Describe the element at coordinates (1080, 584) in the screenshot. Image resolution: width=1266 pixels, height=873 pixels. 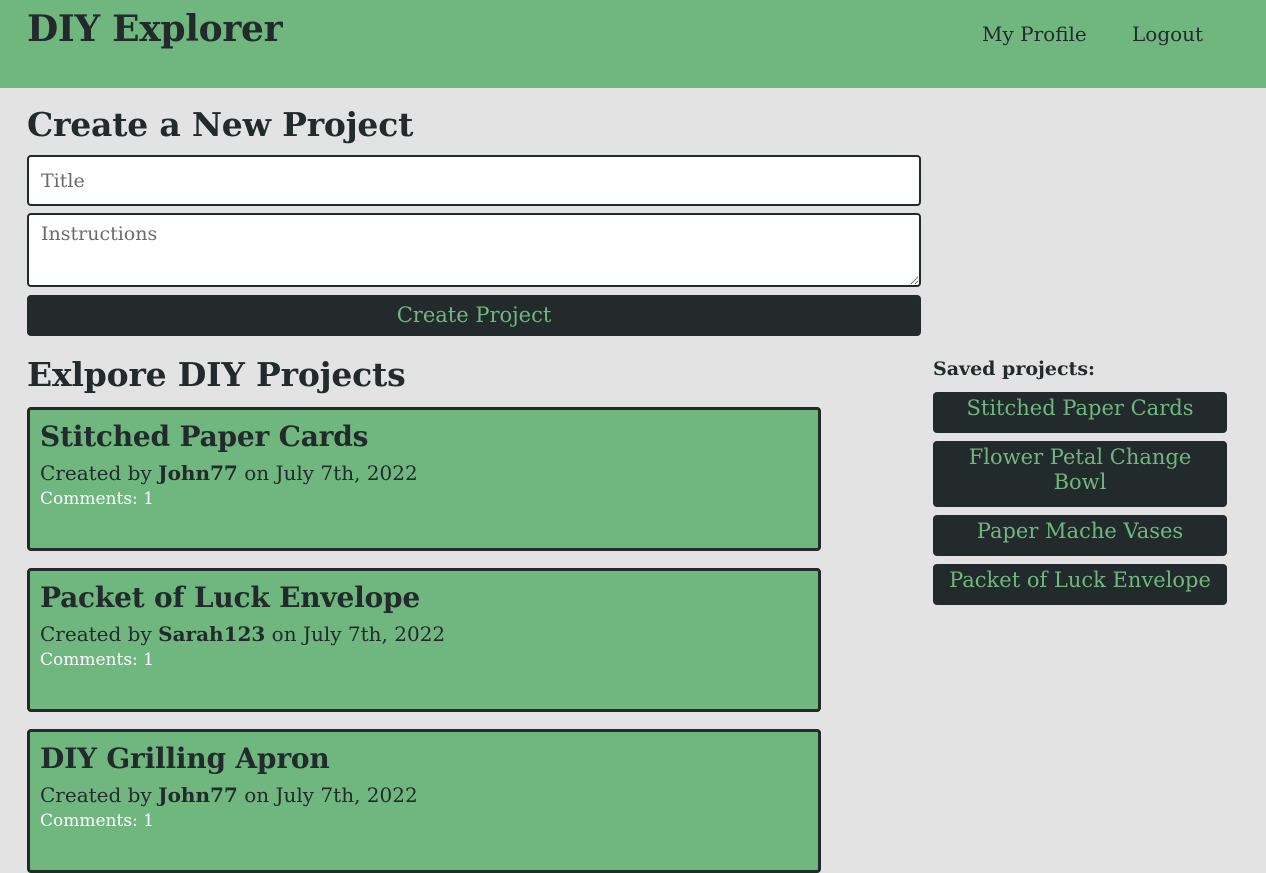
I see `saved-project-button: Packet of Luck Envelope` at that location.